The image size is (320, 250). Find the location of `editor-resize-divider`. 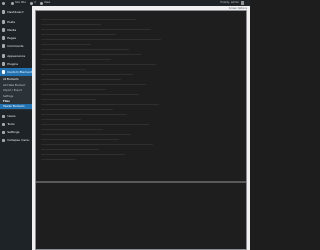

editor-resize-divider is located at coordinates (141, 182).